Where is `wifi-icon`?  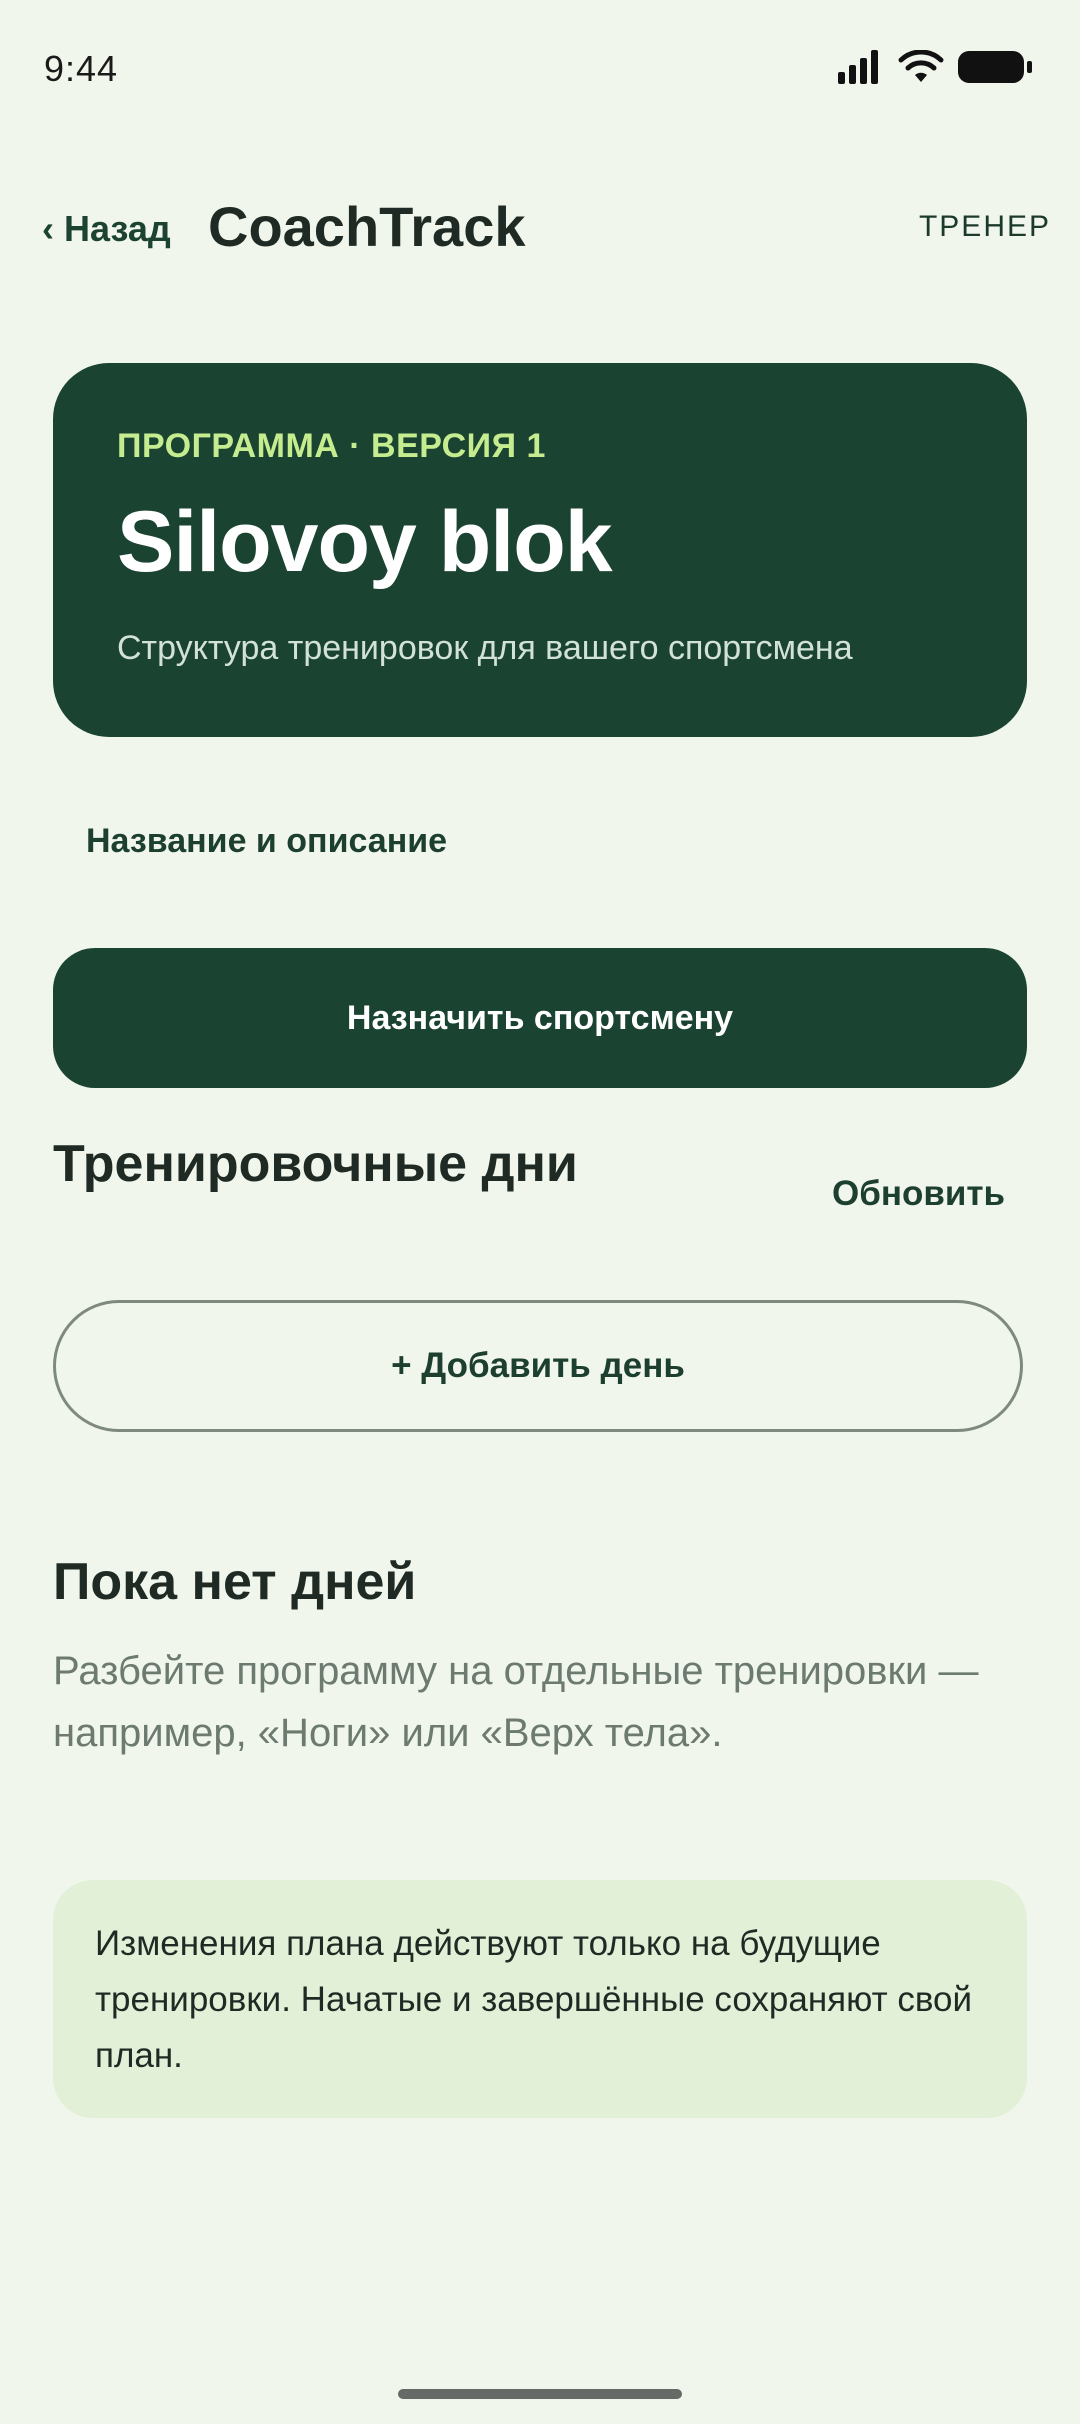
wifi-icon is located at coordinates (921, 66).